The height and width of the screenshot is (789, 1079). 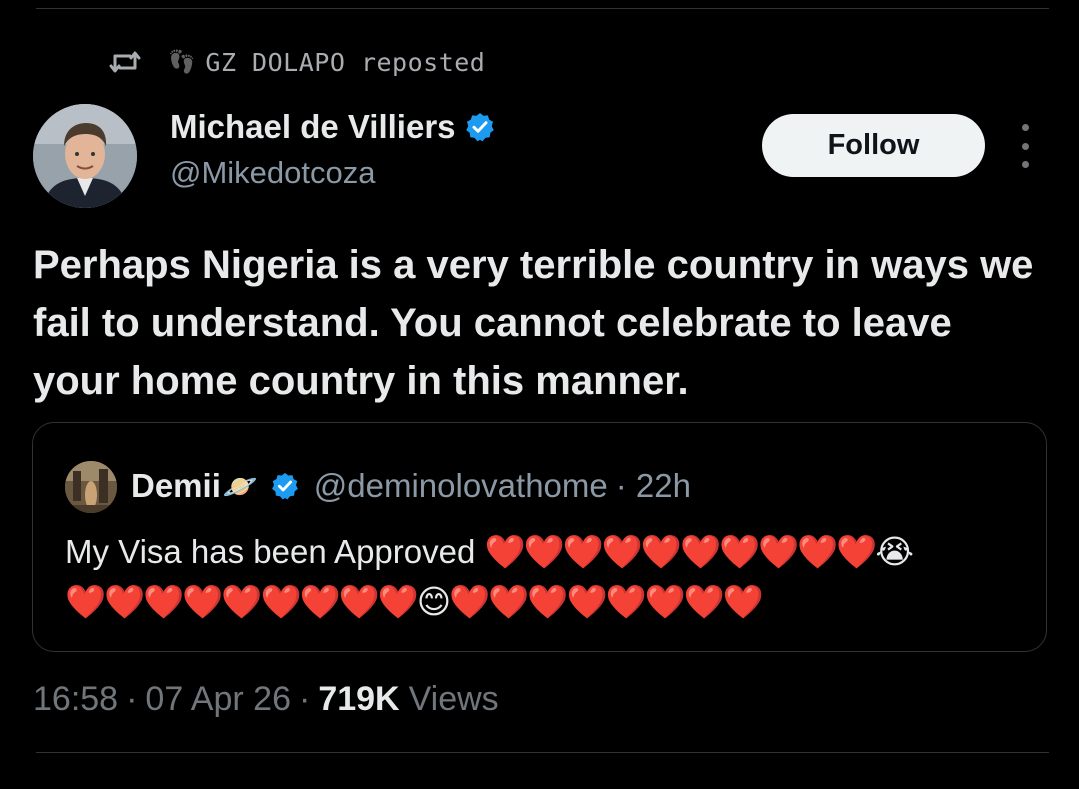 What do you see at coordinates (218, 699) in the screenshot?
I see `tweet-date: 07 Apr 26` at bounding box center [218, 699].